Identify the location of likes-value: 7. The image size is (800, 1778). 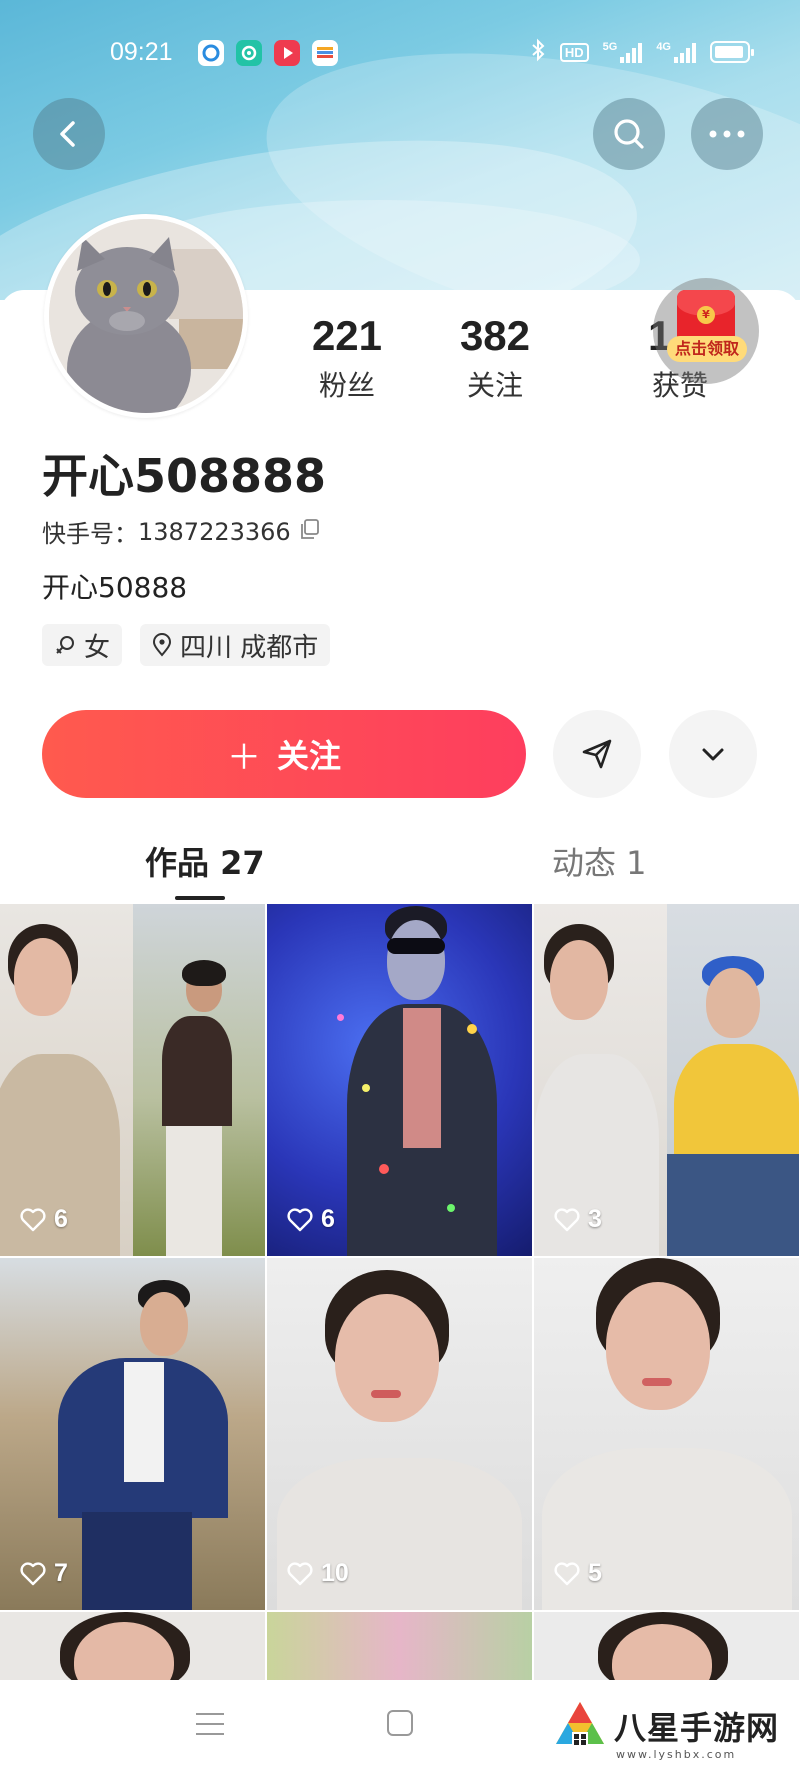
(61, 1573).